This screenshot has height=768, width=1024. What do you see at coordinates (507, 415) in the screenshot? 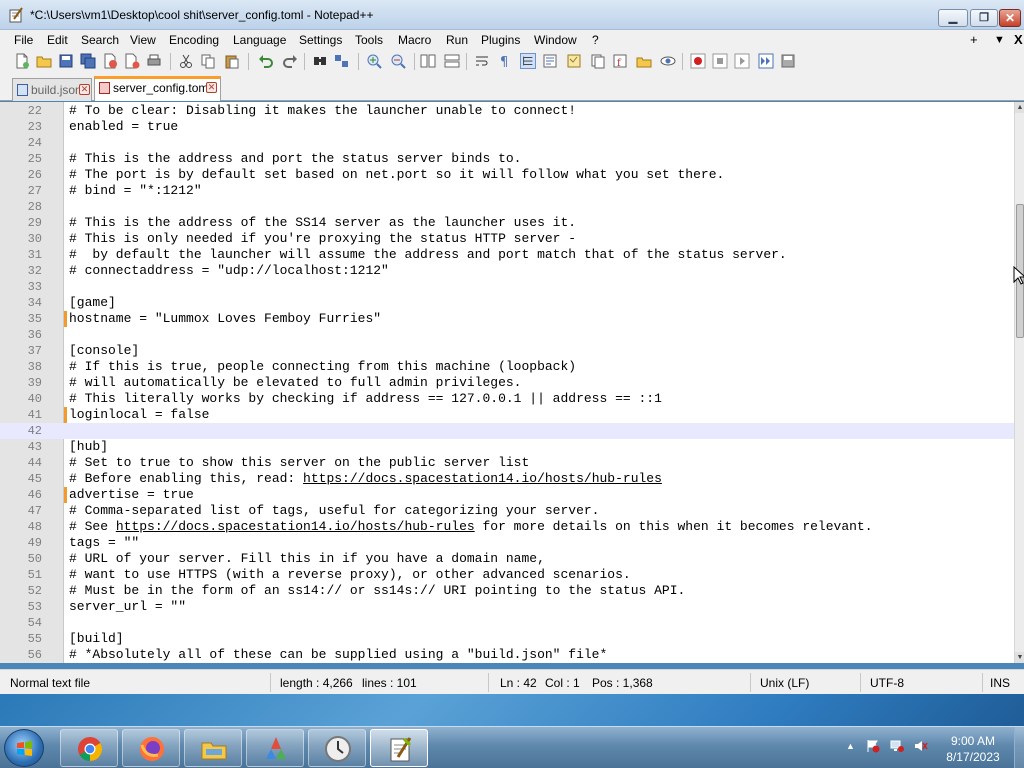
I see `editor-line: 41 loginlocal = false` at bounding box center [507, 415].